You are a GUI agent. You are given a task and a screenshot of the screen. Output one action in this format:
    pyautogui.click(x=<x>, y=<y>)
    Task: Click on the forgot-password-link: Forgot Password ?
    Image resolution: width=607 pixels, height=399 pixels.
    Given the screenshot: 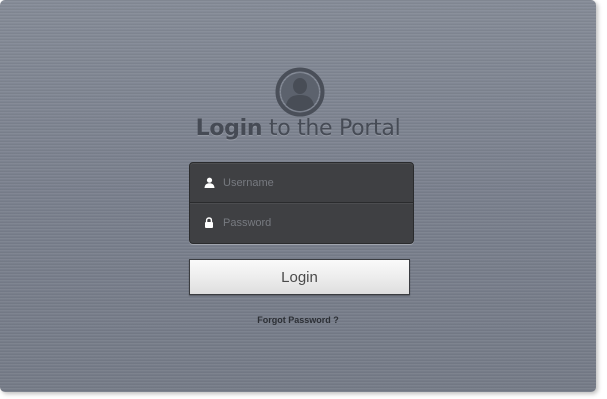 What is the action you would take?
    pyautogui.click(x=298, y=320)
    